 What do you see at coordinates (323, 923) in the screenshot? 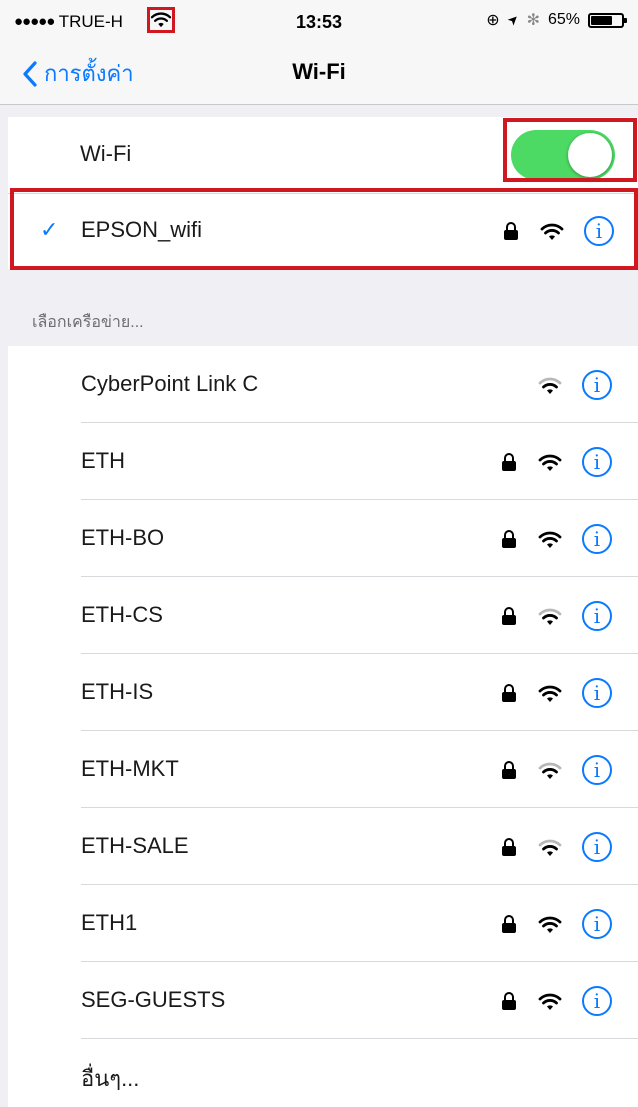
I see `network-row: ETH1 i` at bounding box center [323, 923].